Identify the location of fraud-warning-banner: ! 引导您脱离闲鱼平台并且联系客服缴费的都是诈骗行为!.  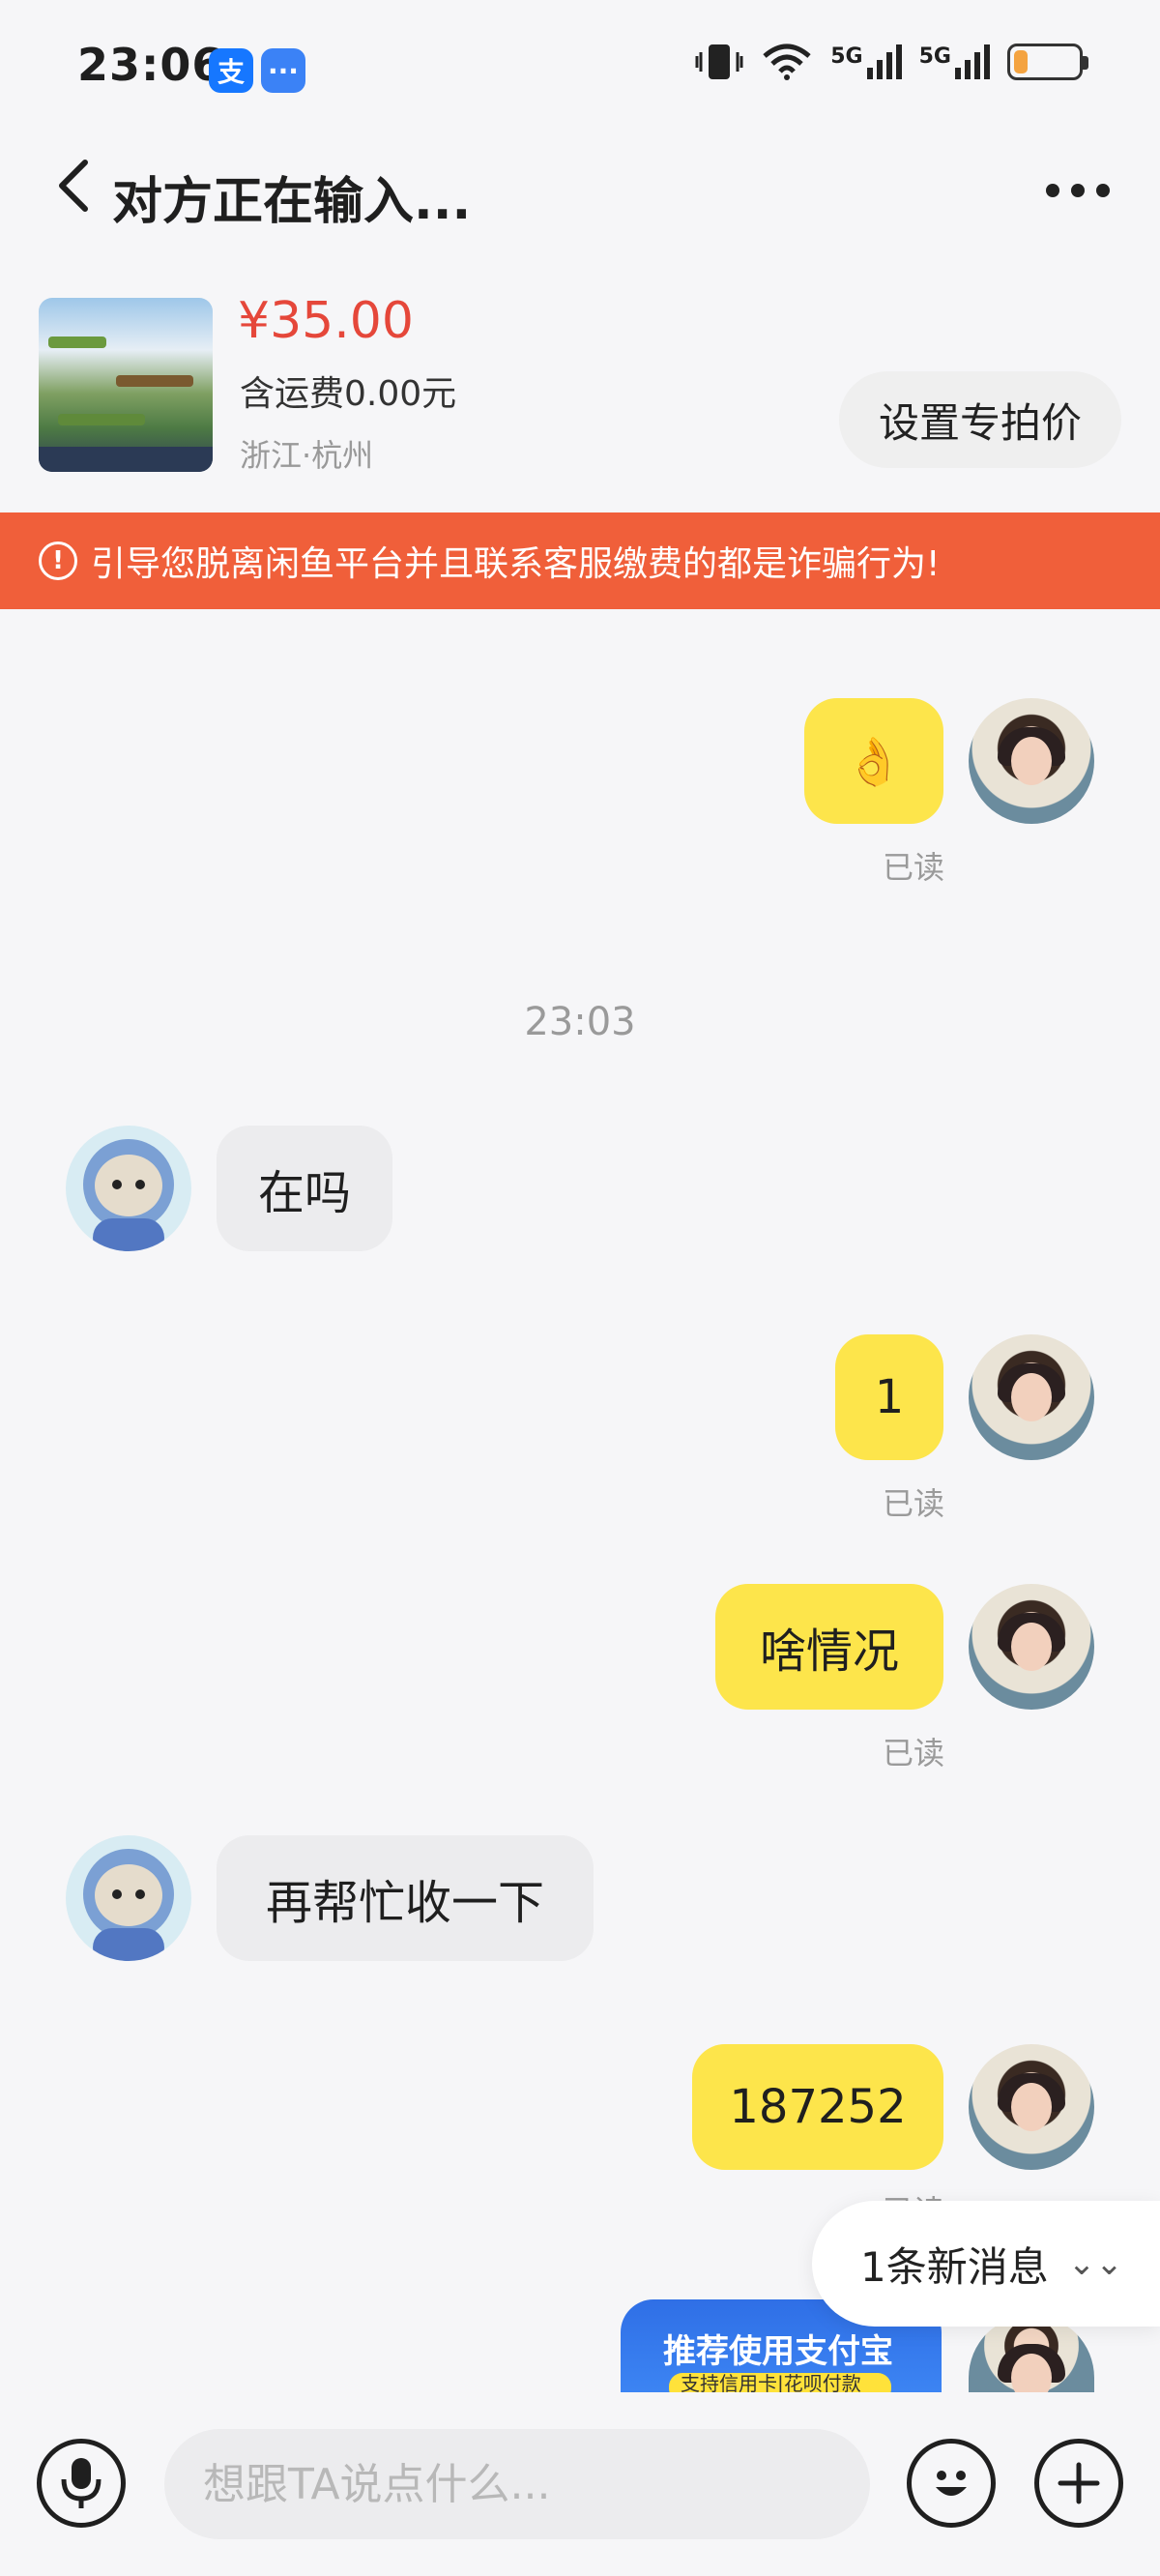
(580, 560).